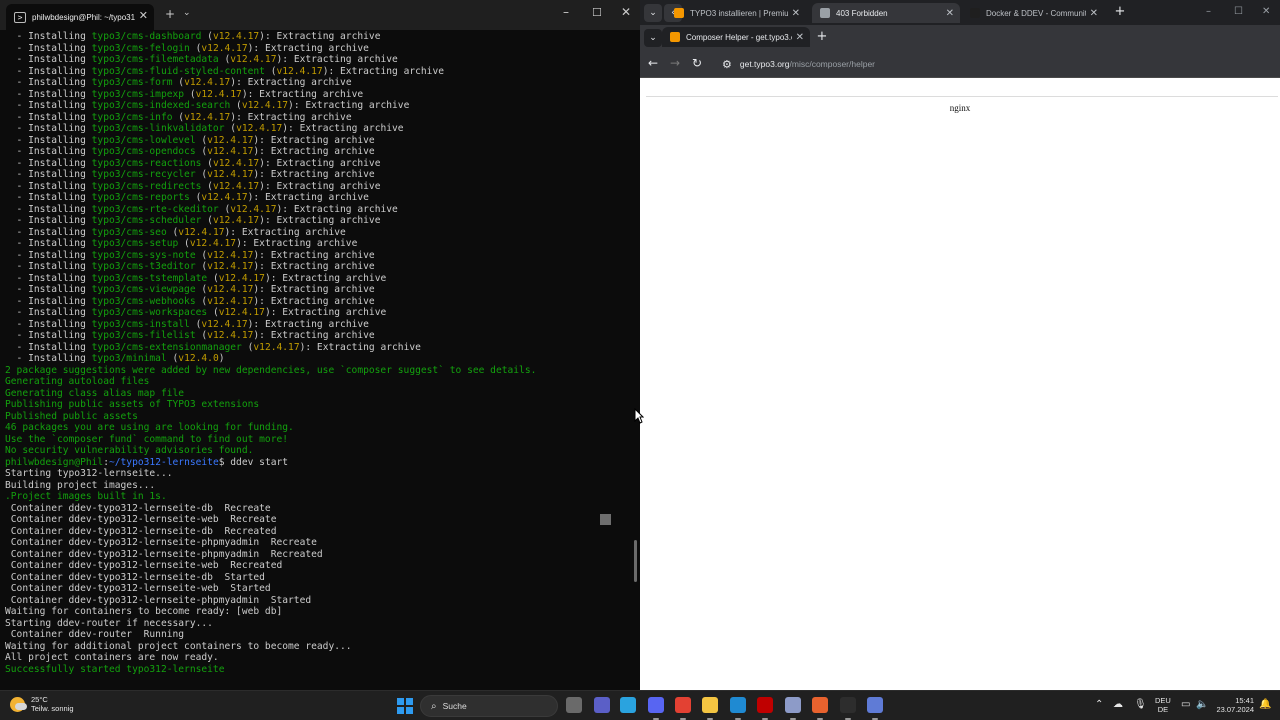 The image size is (1280, 720). Describe the element at coordinates (628, 705) in the screenshot. I see `telegram-icon` at that location.